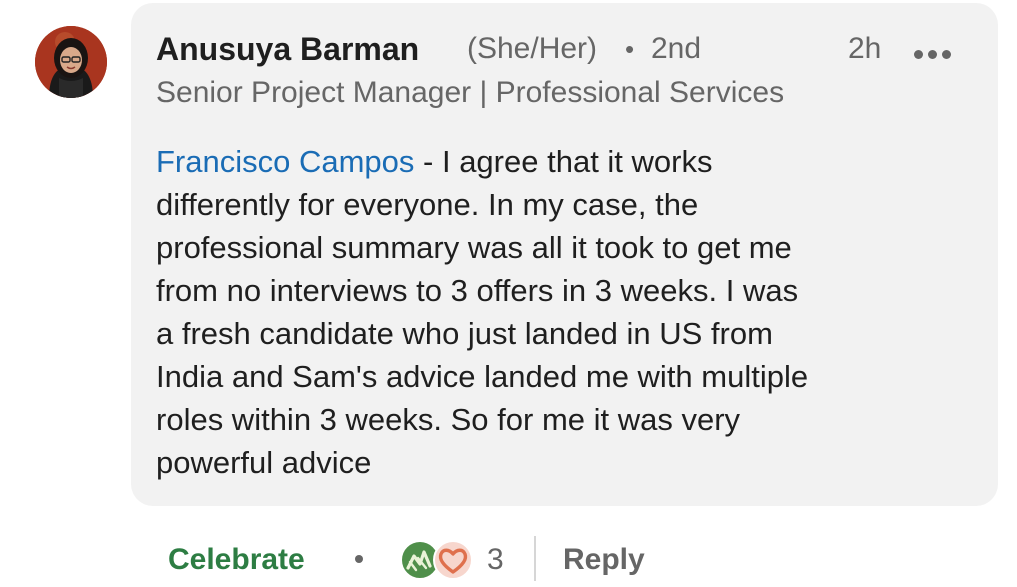 The width and height of the screenshot is (1017, 587). What do you see at coordinates (287, 49) in the screenshot?
I see `author-name: Anusuya Barman` at bounding box center [287, 49].